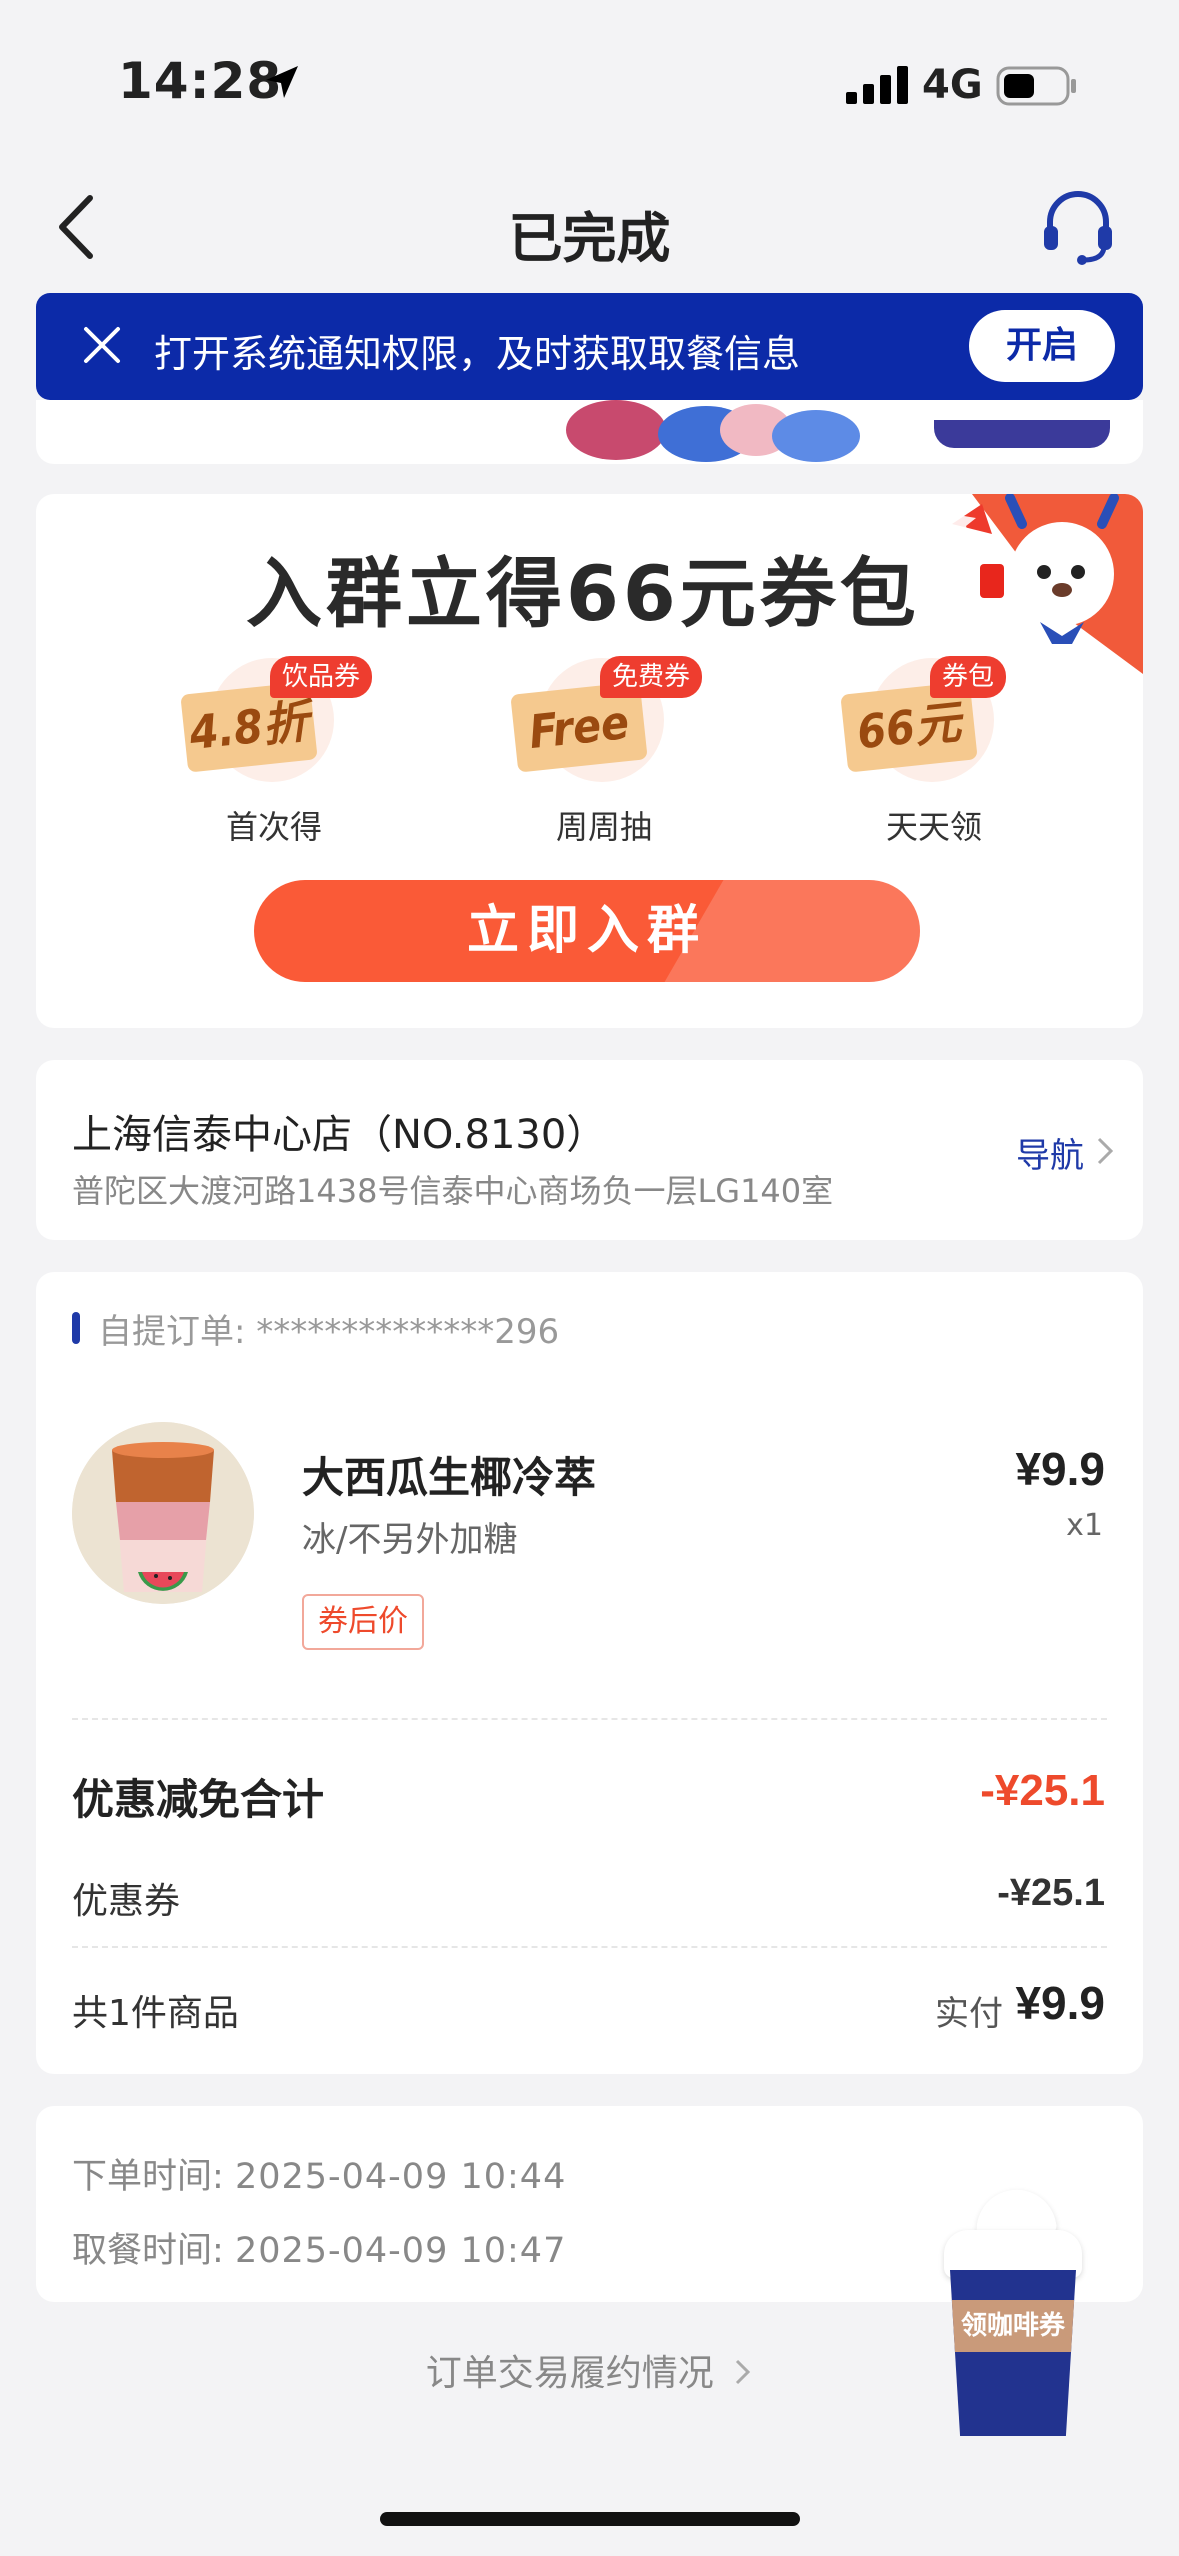 The height and width of the screenshot is (2556, 1179). I want to click on product-spec: 冰/不另外加糖, so click(410, 1540).